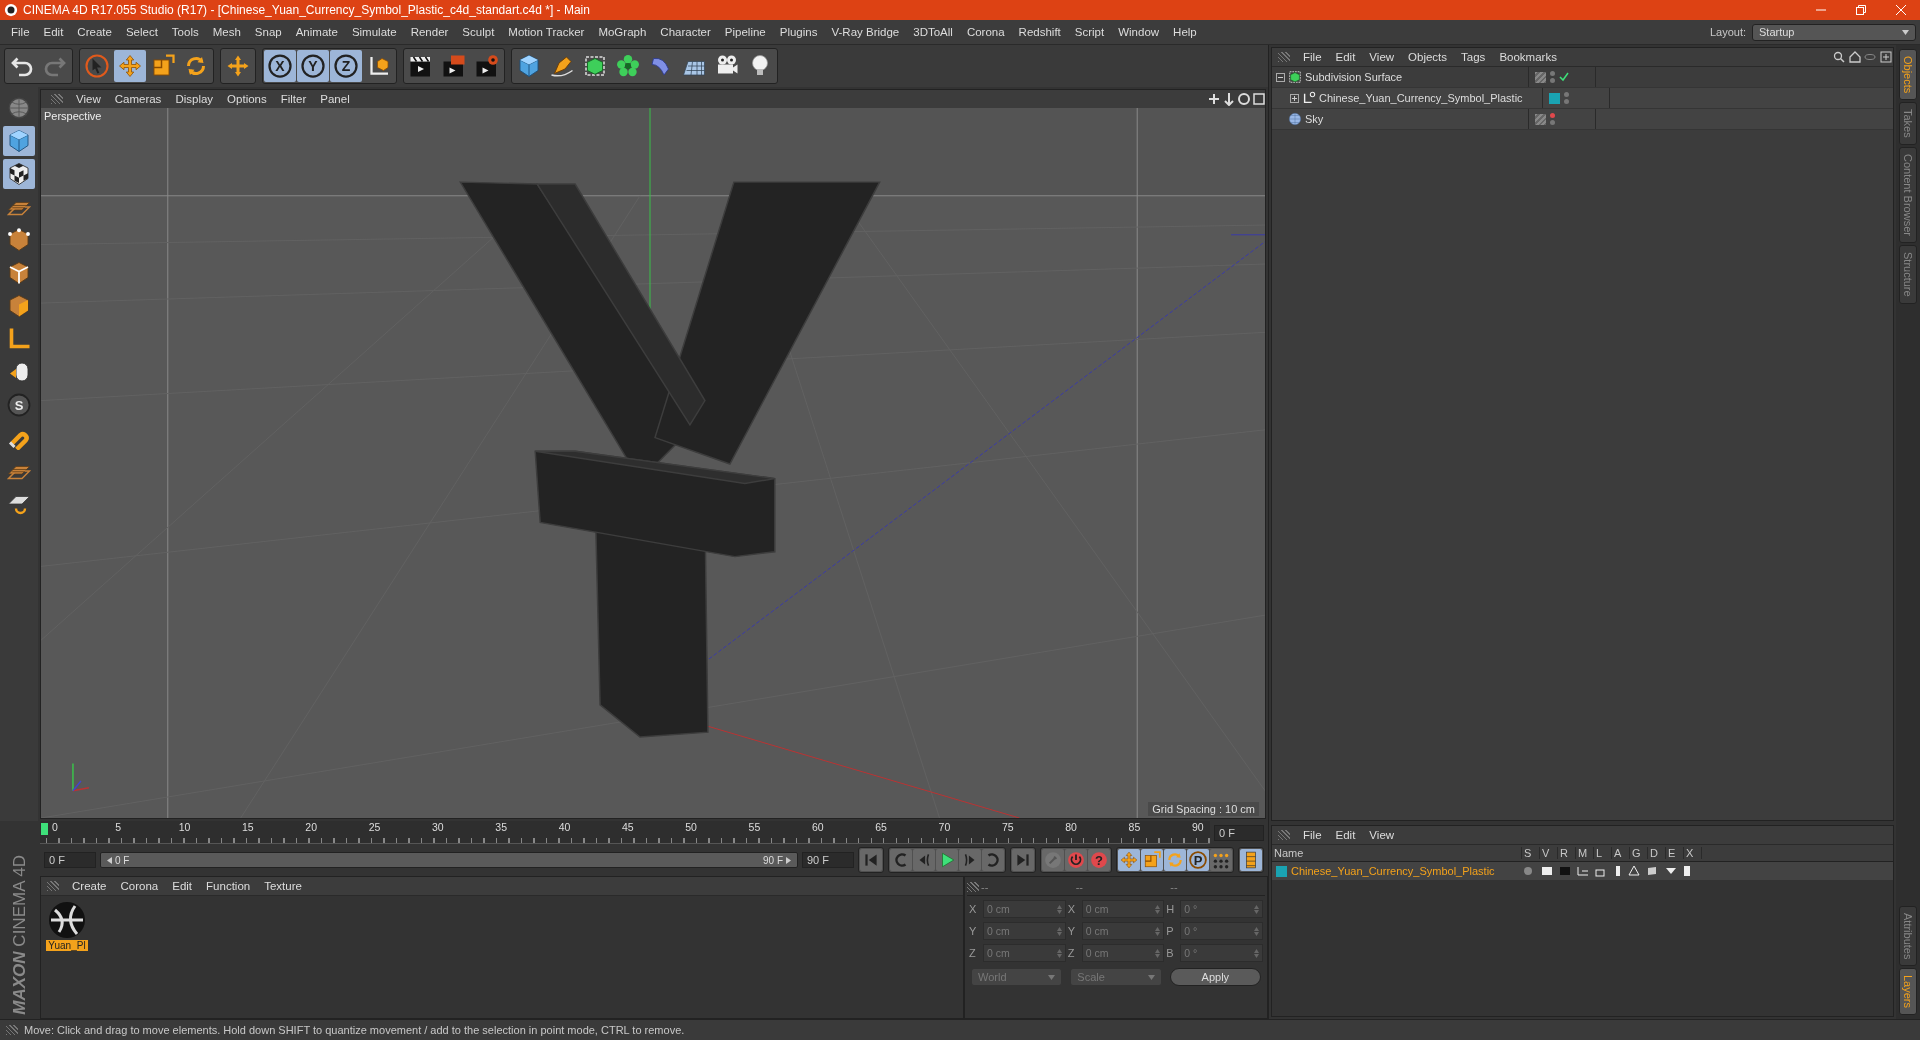 This screenshot has height=1040, width=1920. I want to click on menu-item: Pipeline, so click(745, 32).